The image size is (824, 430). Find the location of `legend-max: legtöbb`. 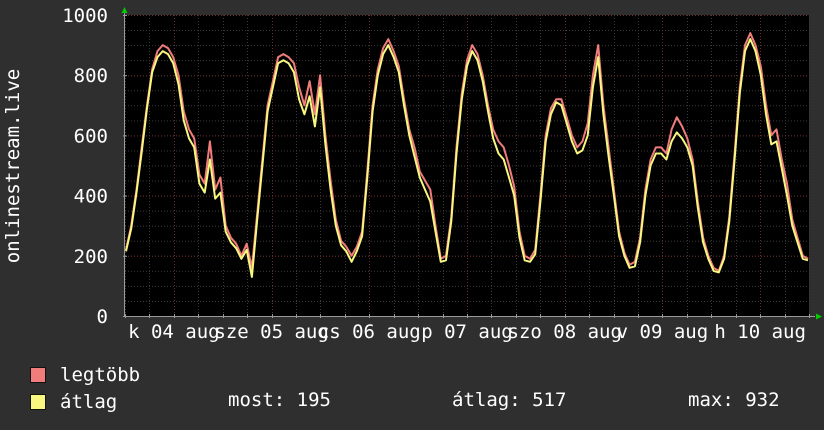

legend-max: legtöbb is located at coordinates (85, 375).